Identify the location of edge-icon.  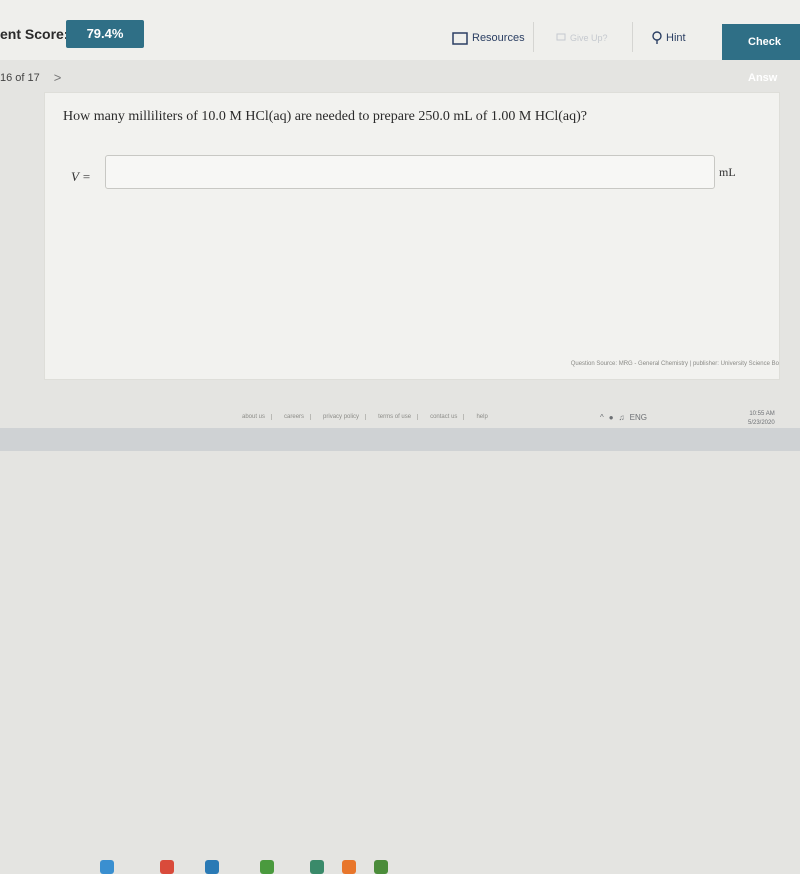
(107, 867).